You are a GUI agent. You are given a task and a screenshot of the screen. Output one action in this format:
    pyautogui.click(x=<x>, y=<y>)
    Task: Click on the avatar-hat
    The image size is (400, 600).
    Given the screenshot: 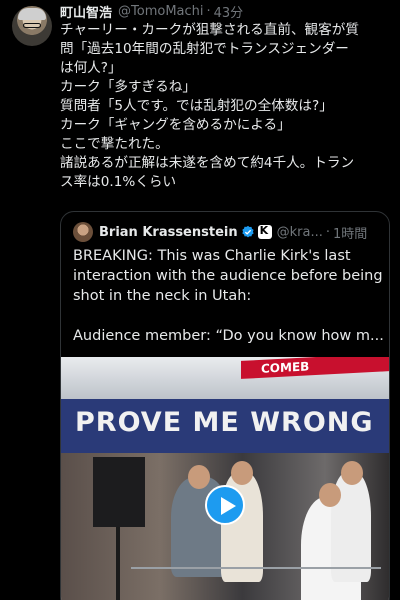 What is the action you would take?
    pyautogui.click(x=32, y=14)
    